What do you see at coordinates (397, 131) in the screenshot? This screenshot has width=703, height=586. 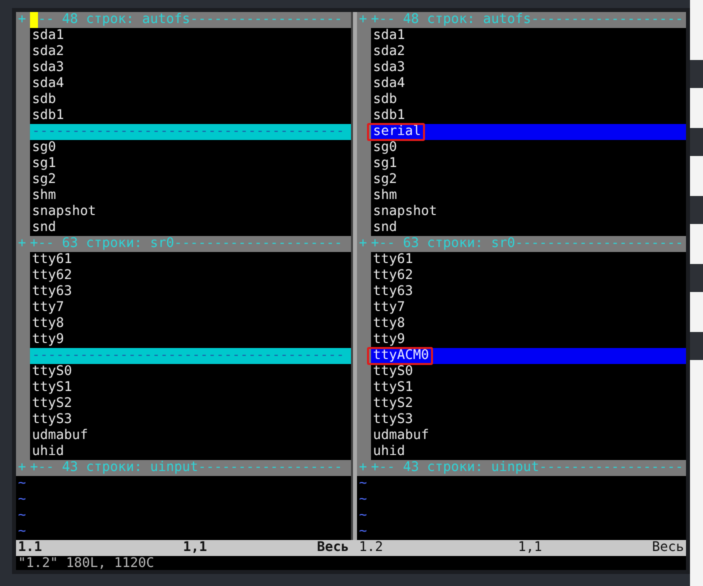 I see `added-text: serial` at bounding box center [397, 131].